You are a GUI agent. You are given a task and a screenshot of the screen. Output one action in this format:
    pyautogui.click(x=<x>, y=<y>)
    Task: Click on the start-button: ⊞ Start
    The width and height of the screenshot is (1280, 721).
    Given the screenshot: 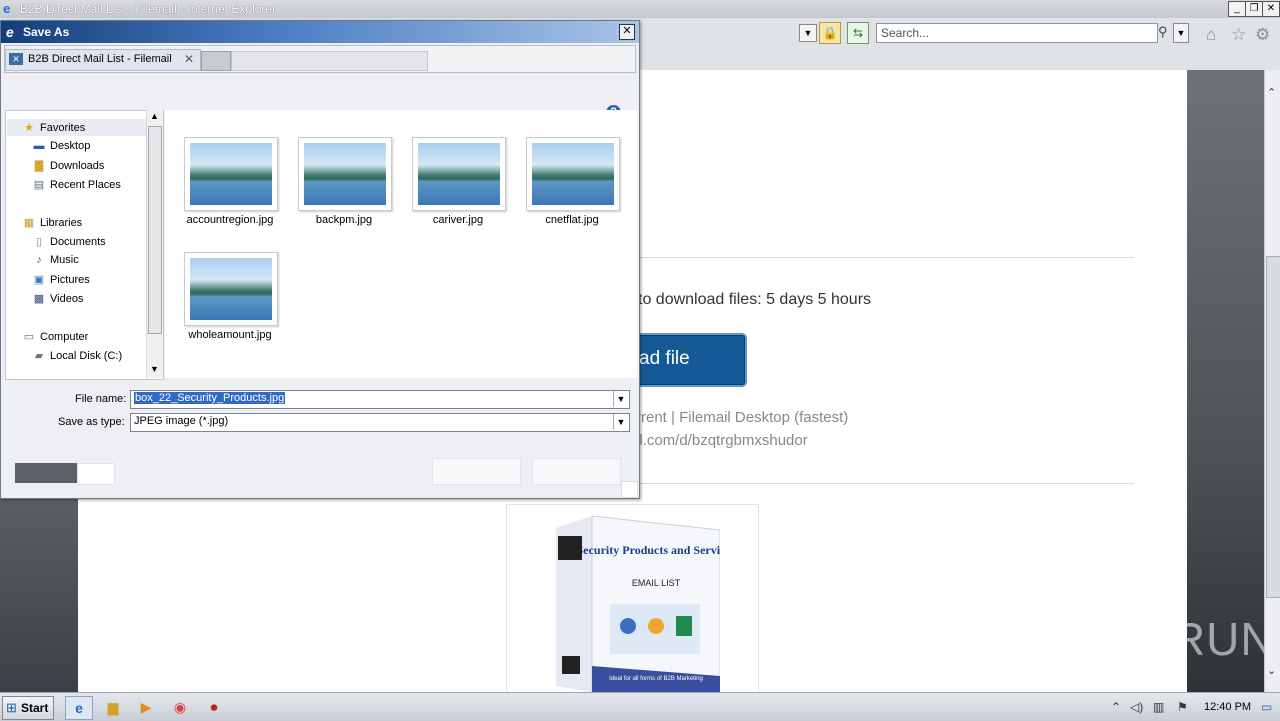 What is the action you would take?
    pyautogui.click(x=28, y=708)
    